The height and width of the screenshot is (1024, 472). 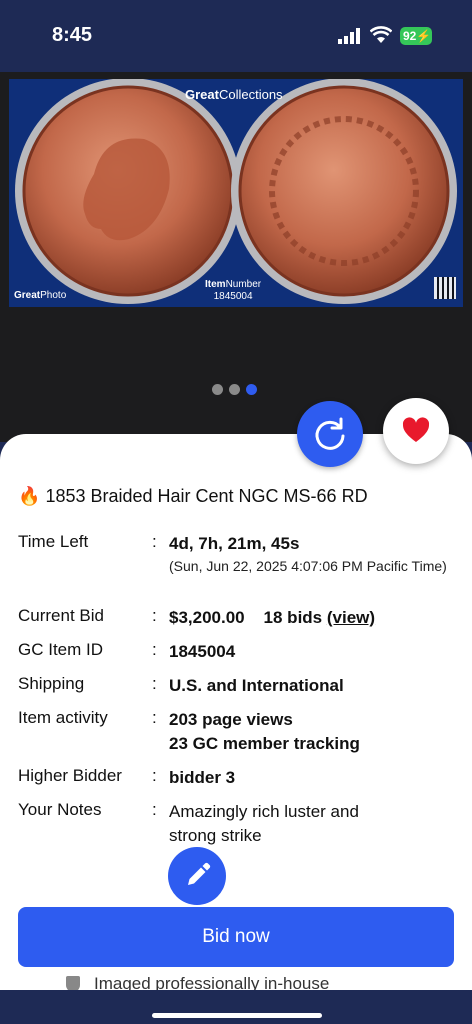 I want to click on favorite-button, so click(x=416, y=431).